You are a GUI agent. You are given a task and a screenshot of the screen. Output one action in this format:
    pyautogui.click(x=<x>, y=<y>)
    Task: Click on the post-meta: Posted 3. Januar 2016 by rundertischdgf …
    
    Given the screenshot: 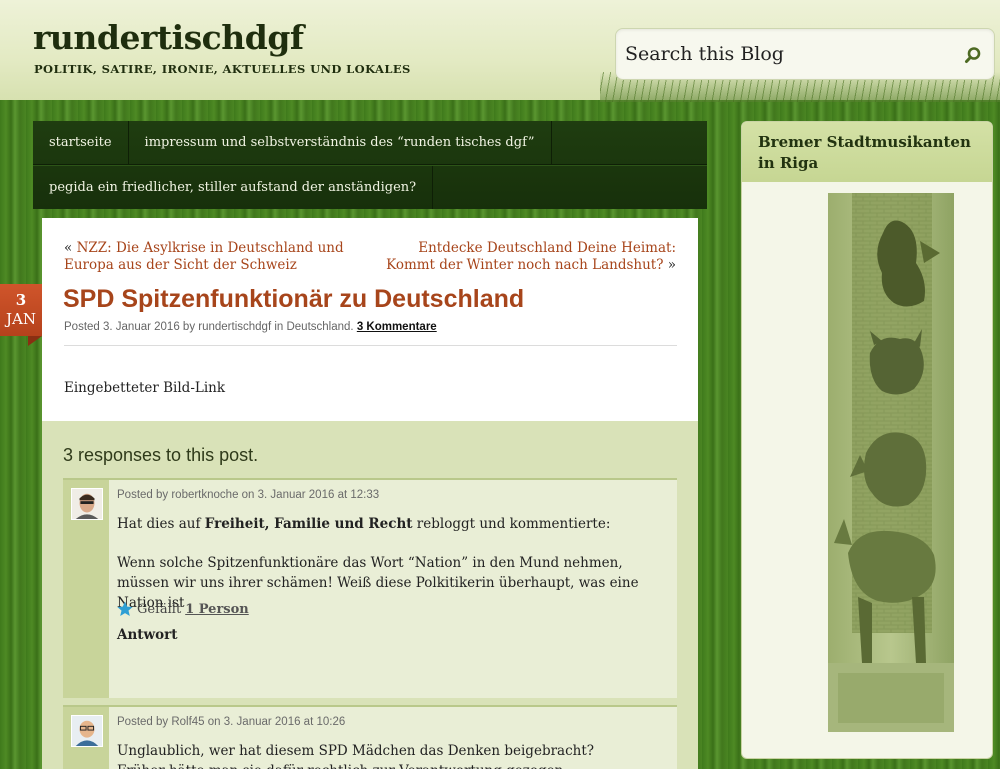 What is the action you would take?
    pyautogui.click(x=250, y=327)
    